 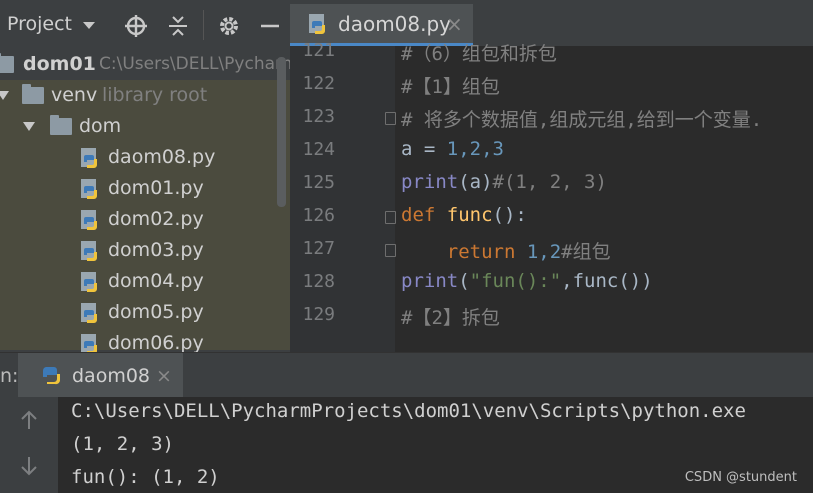 I want to click on code-token: (, so click(x=464, y=281).